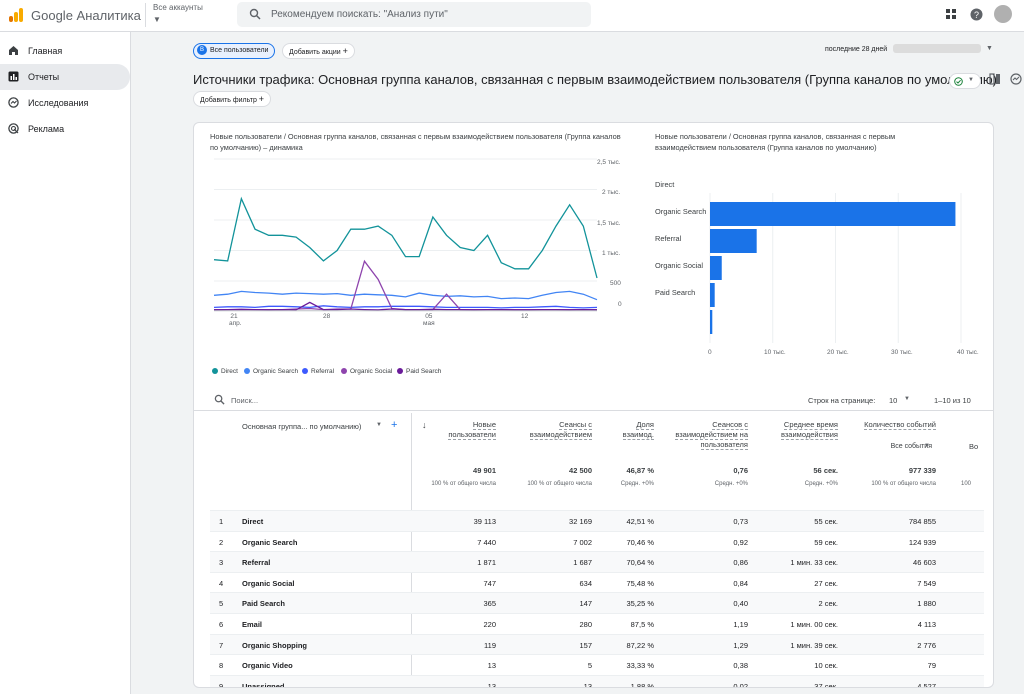 The height and width of the screenshot is (694, 1024). Describe the element at coordinates (951, 14) in the screenshot. I see `apps-grid-icon` at that location.